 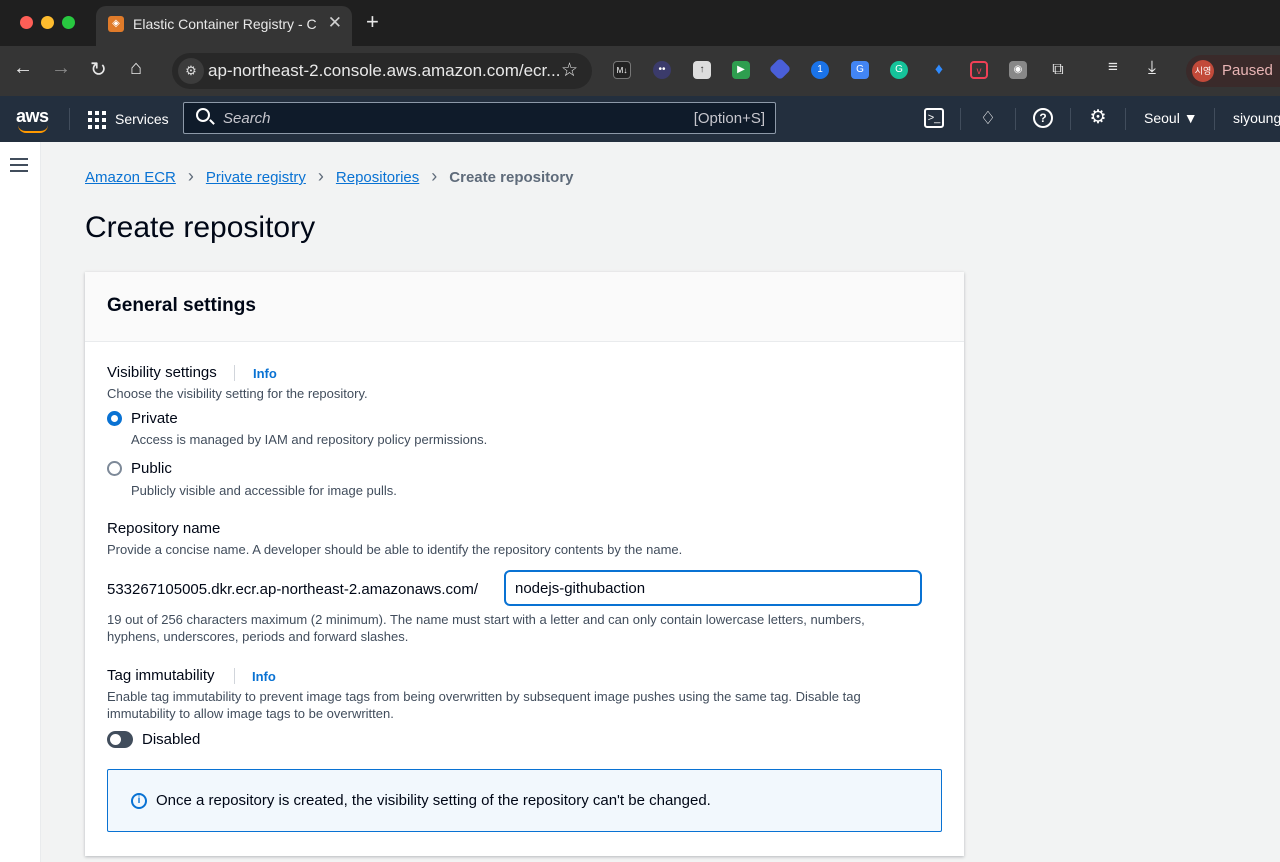 What do you see at coordinates (115, 739) in the screenshot?
I see `toggle-knob` at bounding box center [115, 739].